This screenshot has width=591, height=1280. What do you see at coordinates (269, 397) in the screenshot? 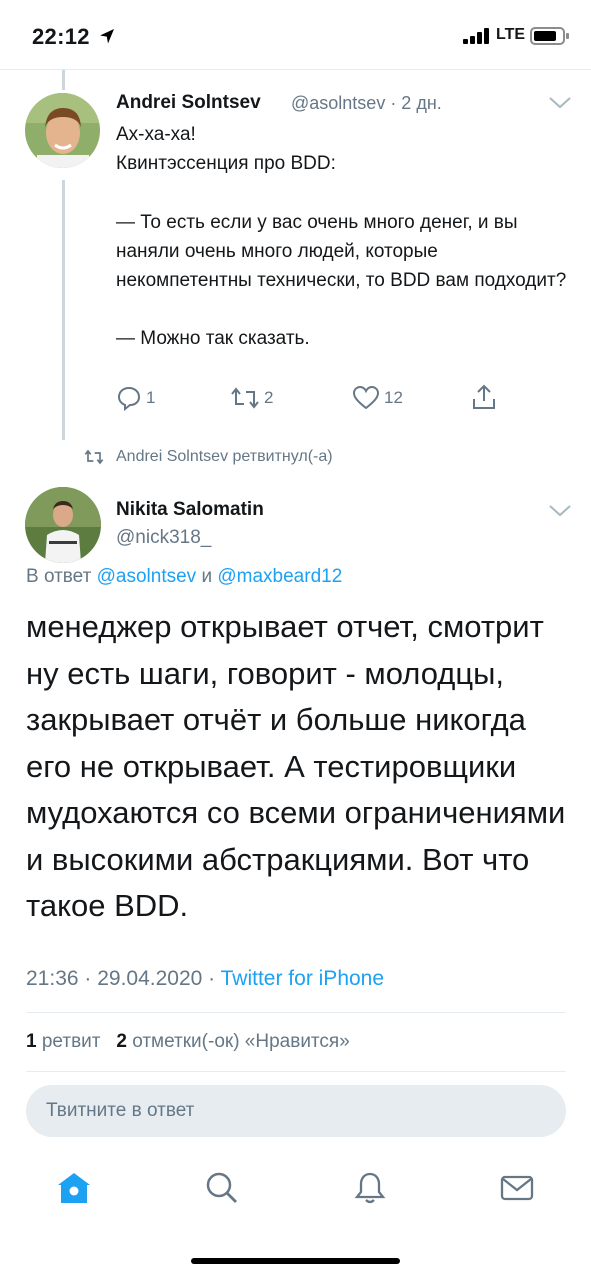
I see `retweet-count: 2` at bounding box center [269, 397].